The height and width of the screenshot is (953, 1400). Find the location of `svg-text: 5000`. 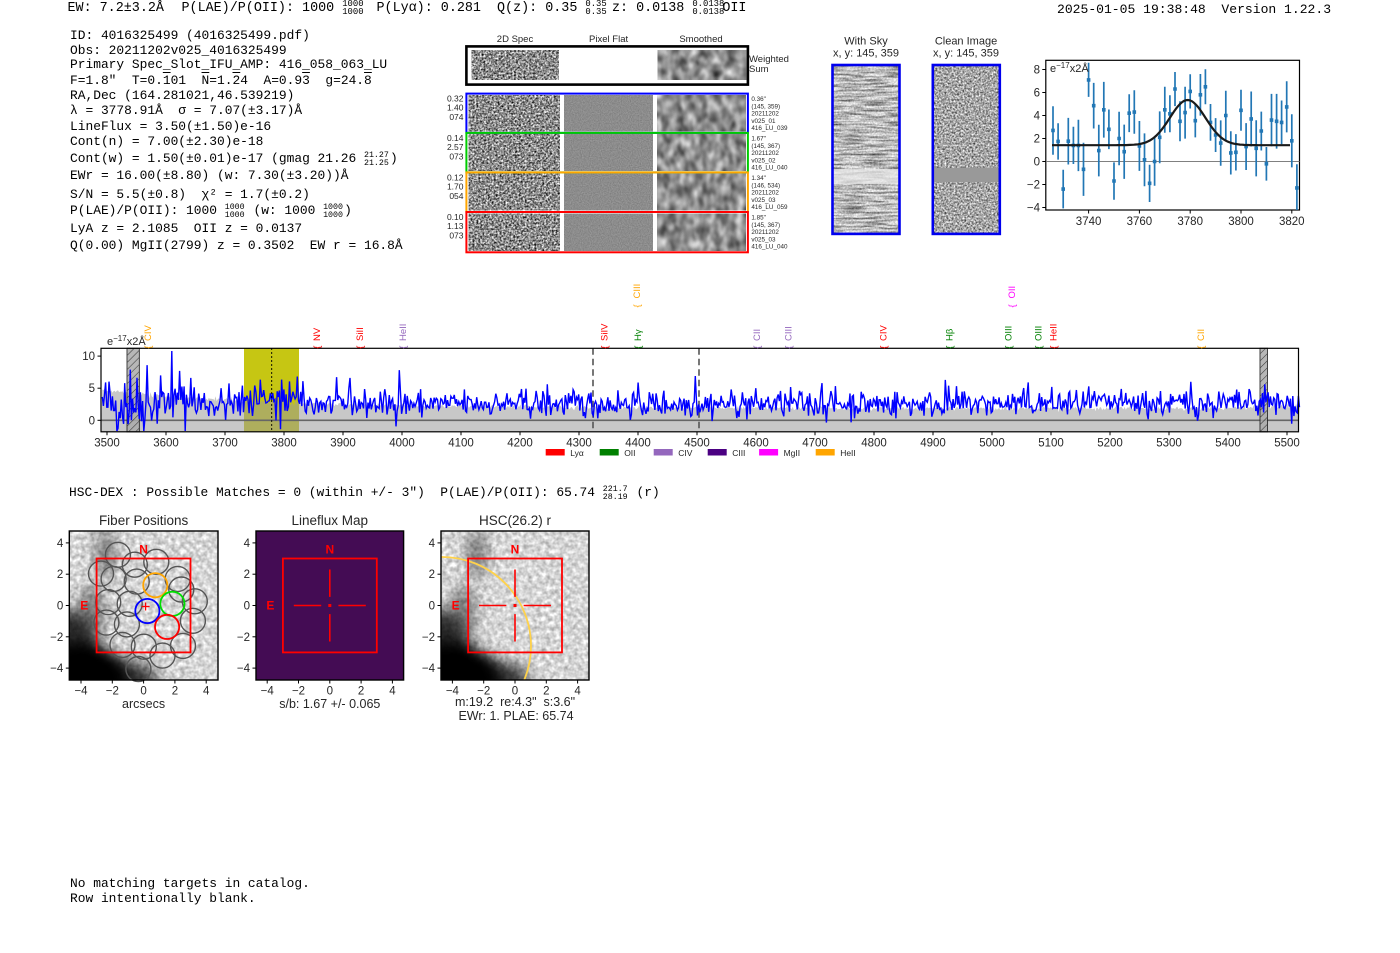

svg-text: 5000 is located at coordinates (992, 443).